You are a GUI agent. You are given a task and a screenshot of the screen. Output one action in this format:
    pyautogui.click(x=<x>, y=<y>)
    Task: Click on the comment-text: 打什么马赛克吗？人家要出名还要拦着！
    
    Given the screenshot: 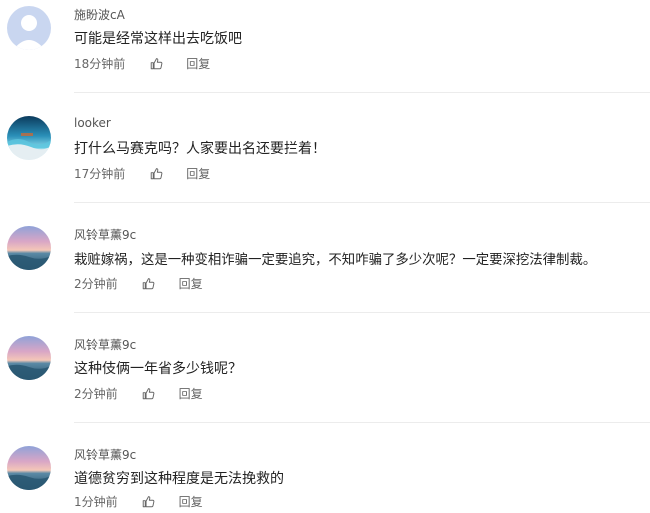 What is the action you would take?
    pyautogui.click(x=200, y=149)
    